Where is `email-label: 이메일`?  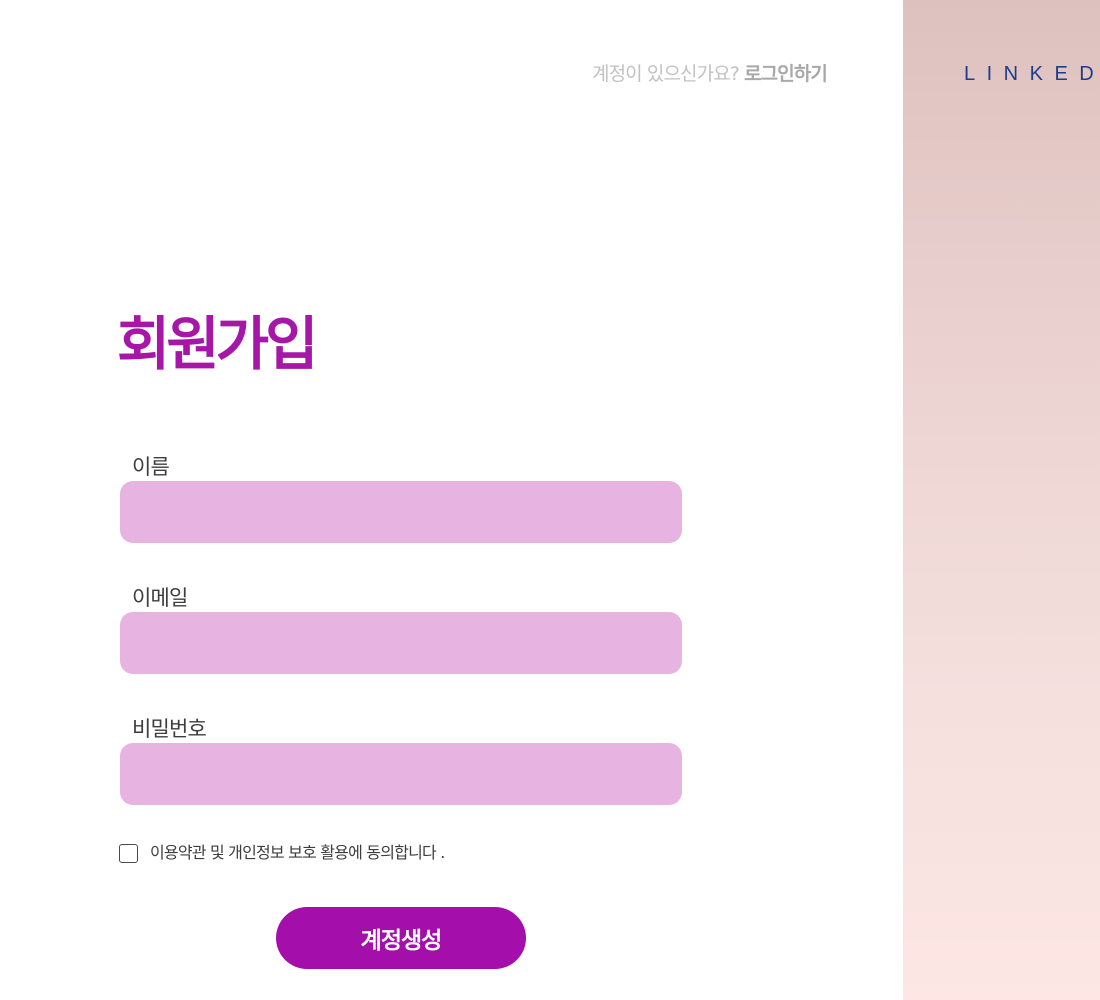
email-label: 이메일 is located at coordinates (160, 598).